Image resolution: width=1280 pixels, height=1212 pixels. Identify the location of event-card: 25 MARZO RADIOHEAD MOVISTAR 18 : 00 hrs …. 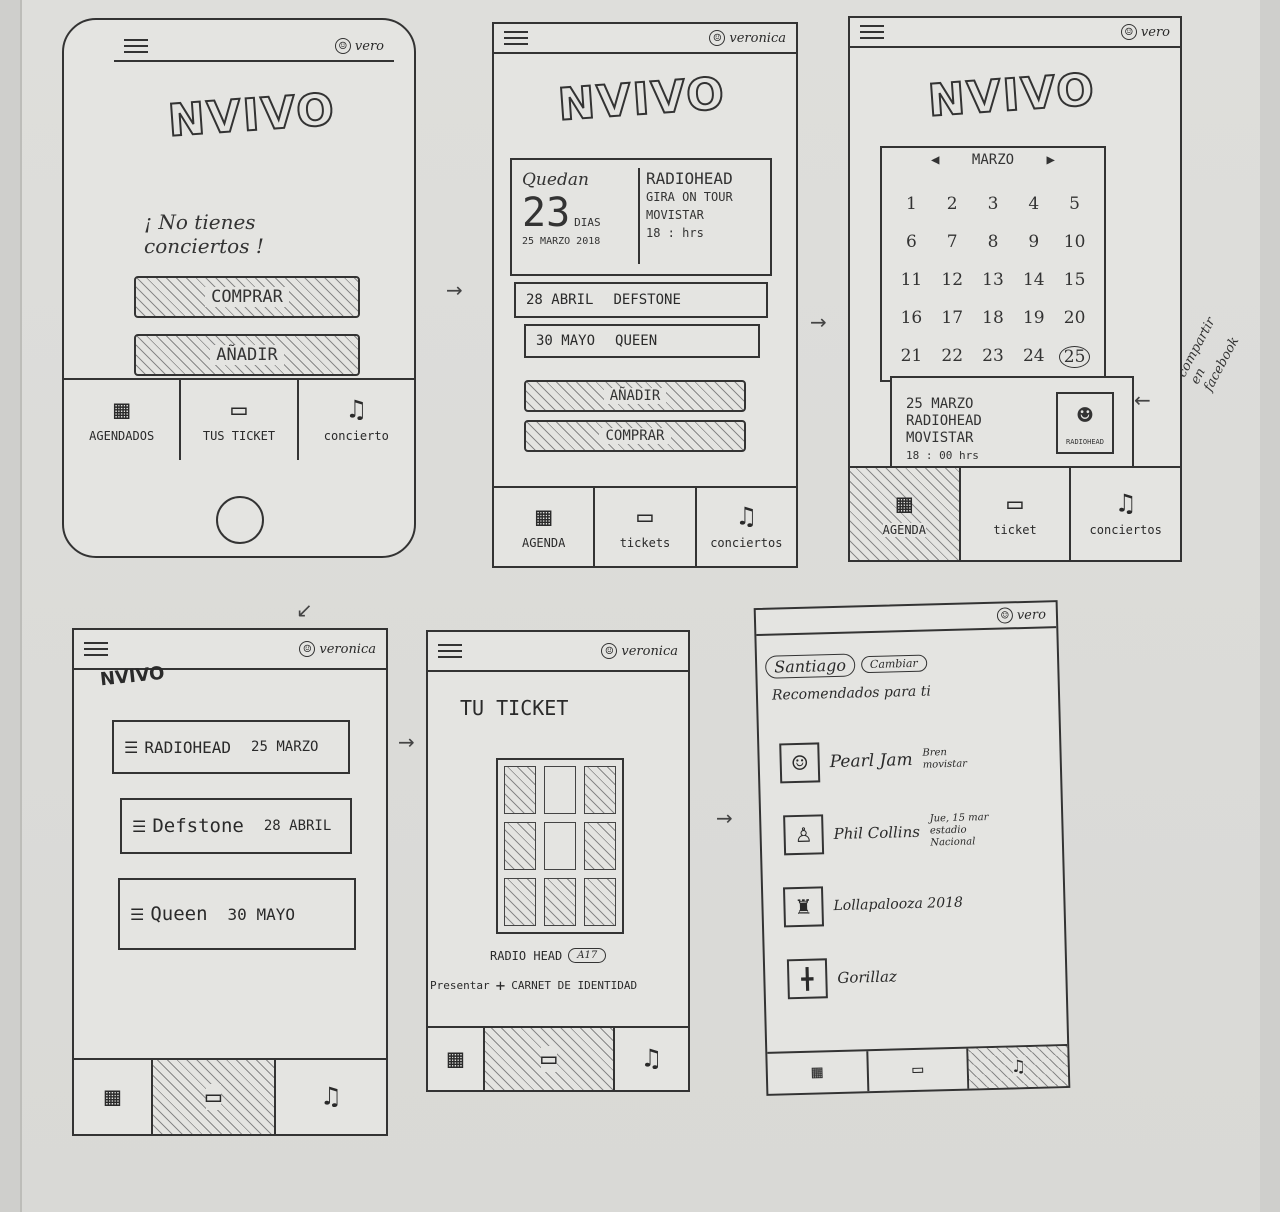
(1012, 422).